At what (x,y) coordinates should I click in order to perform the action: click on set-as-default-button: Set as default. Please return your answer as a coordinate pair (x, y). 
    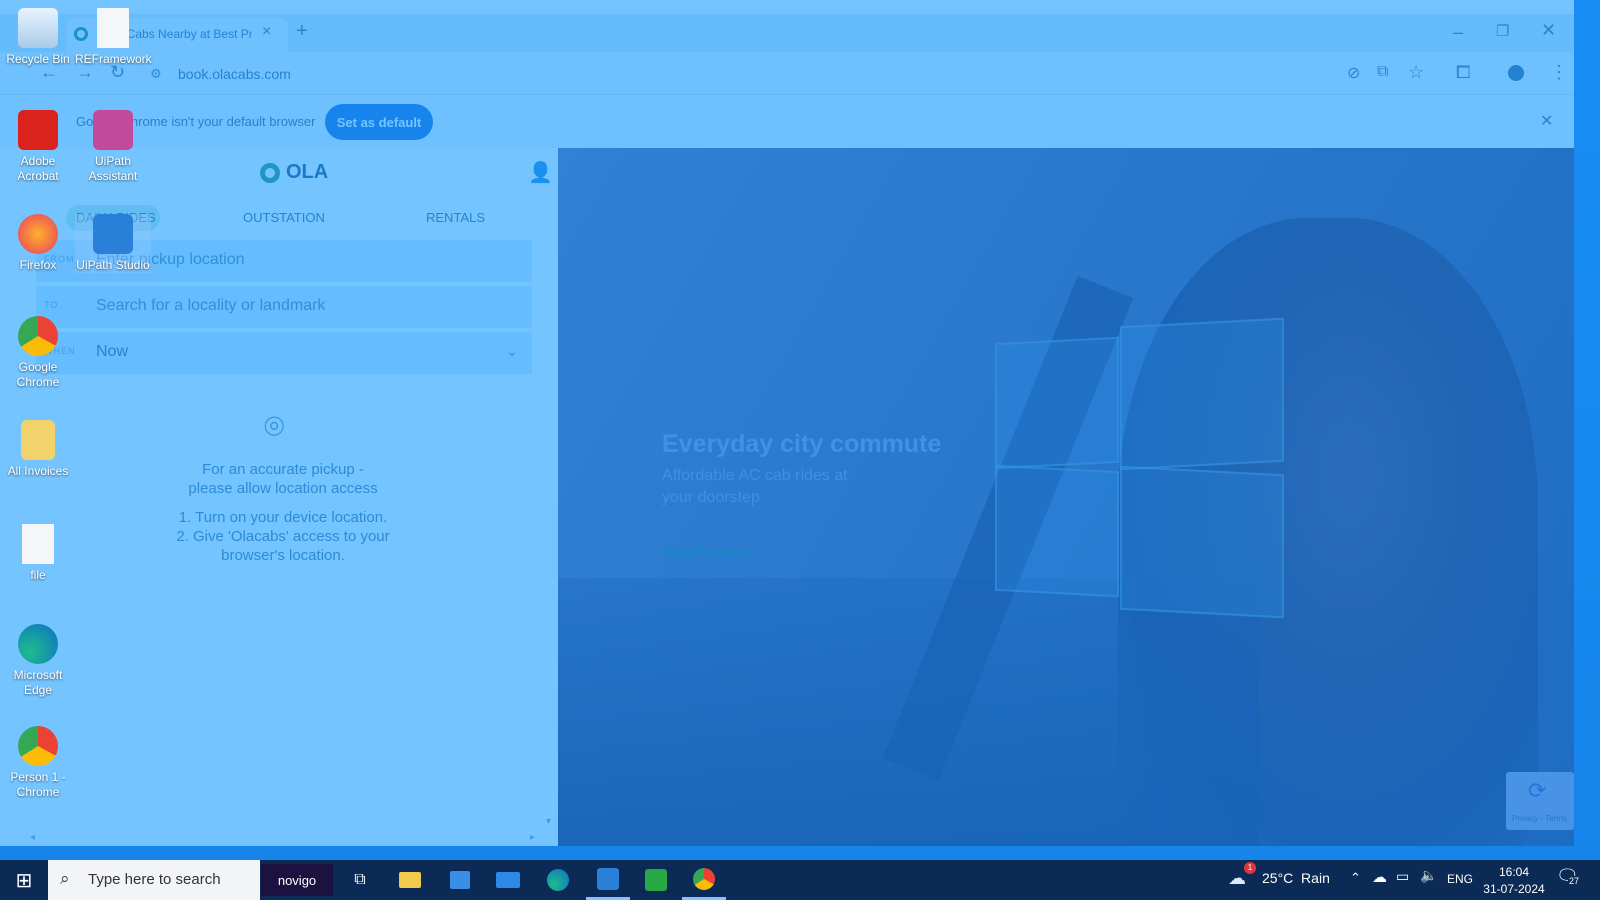
    Looking at the image, I should click on (379, 122).